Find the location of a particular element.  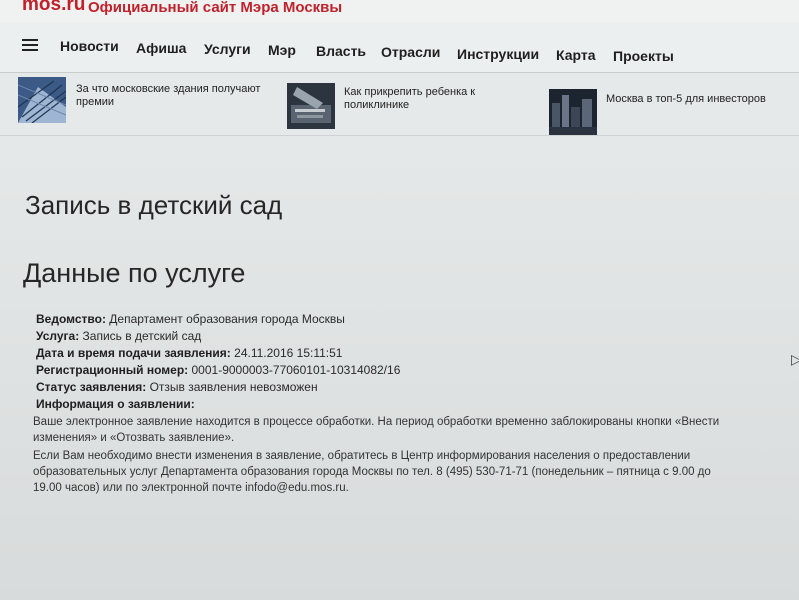

department-label: Ведомство: is located at coordinates (71, 319).